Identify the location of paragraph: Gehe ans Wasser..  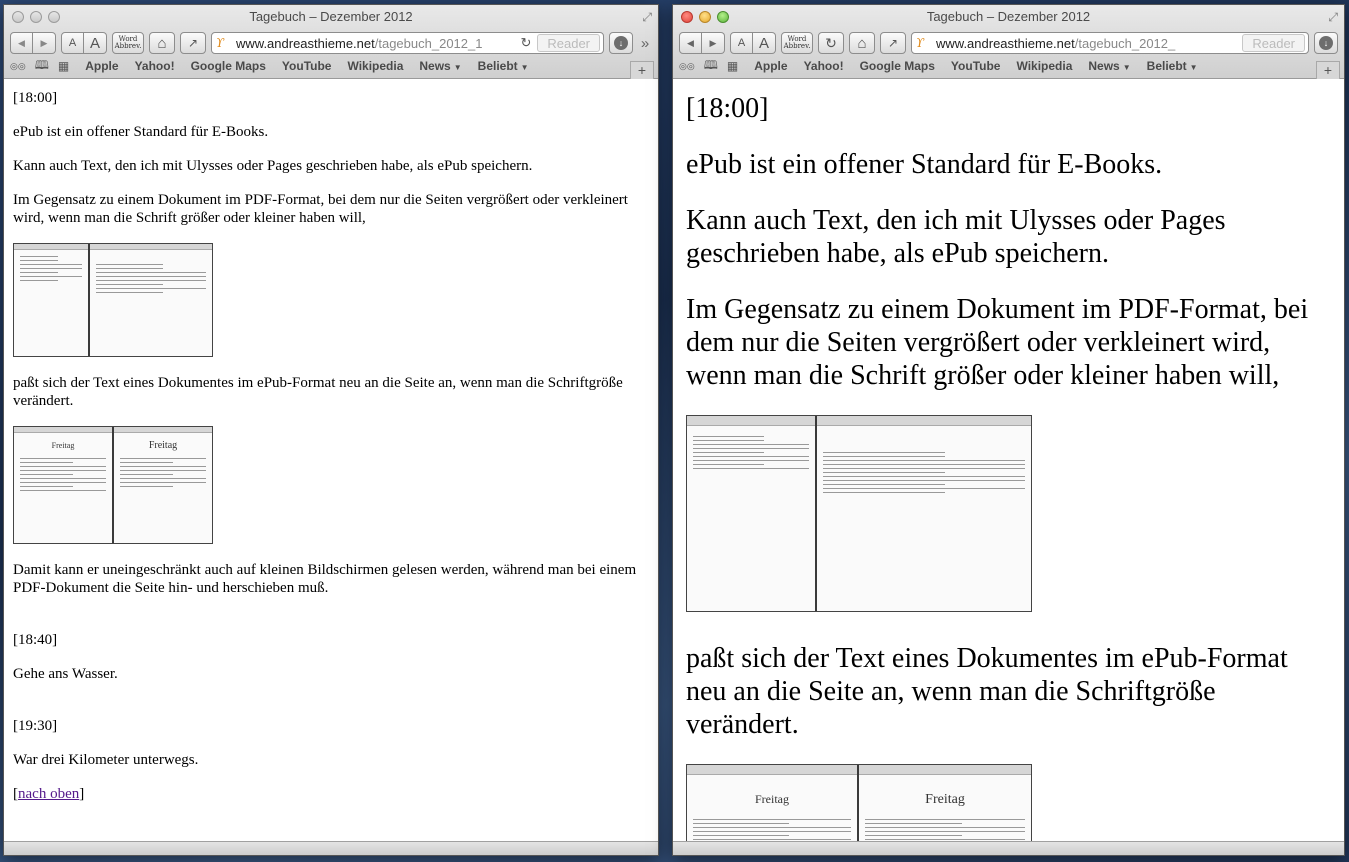
(65, 674).